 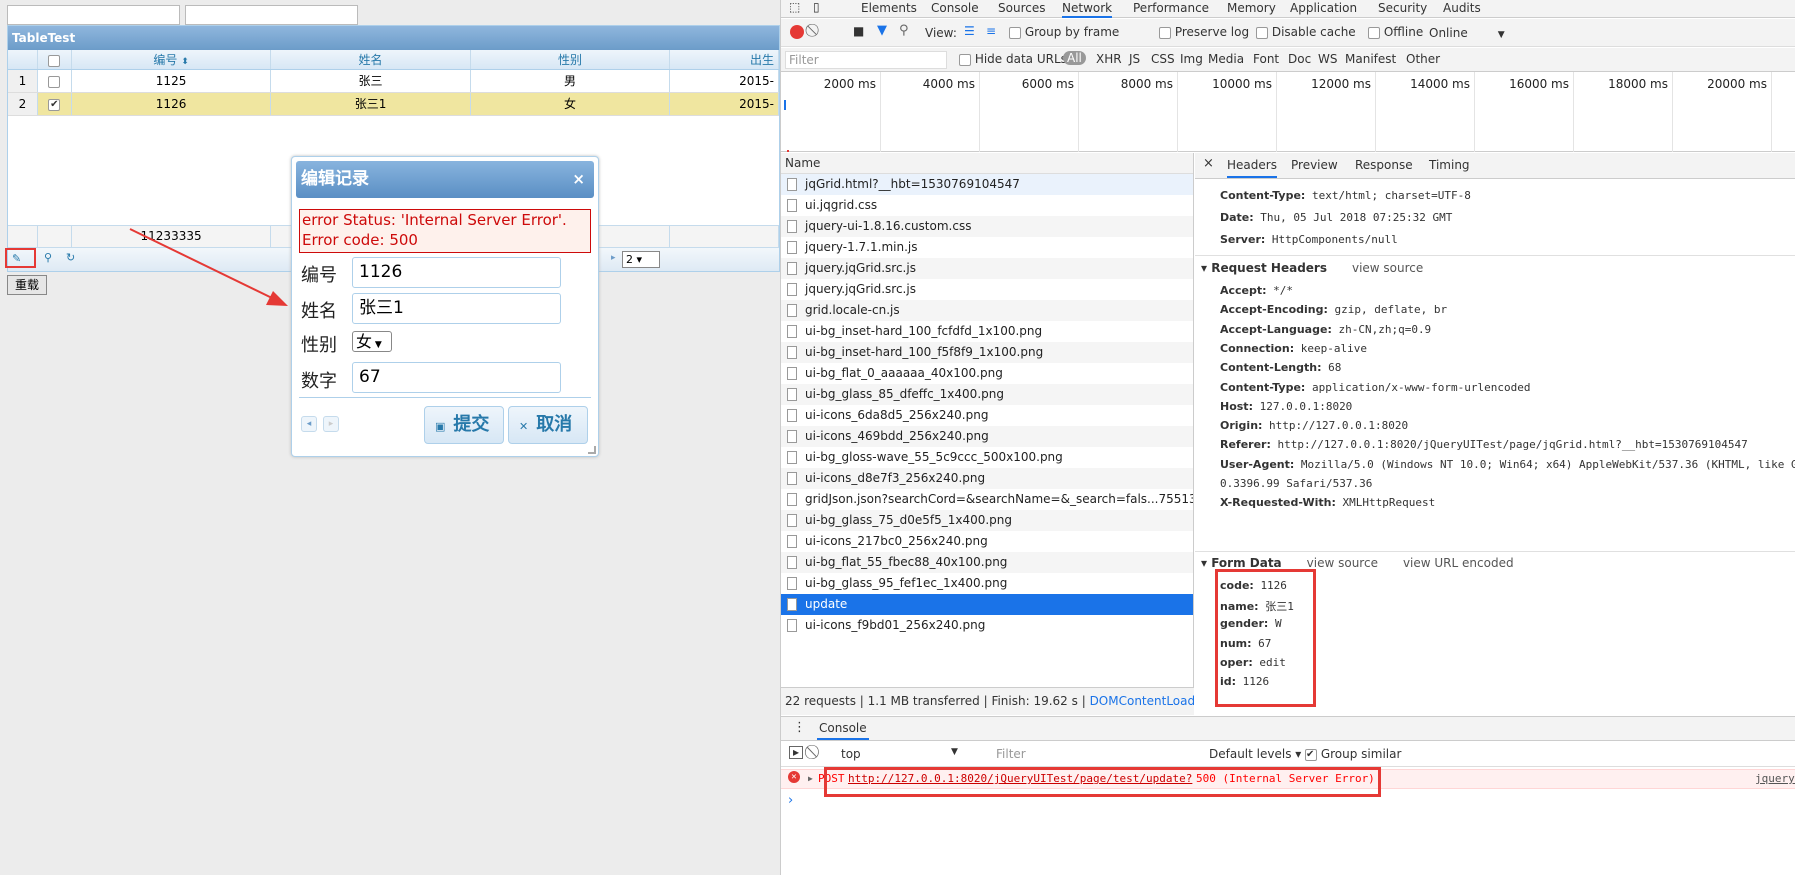 What do you see at coordinates (1423, 59) in the screenshot?
I see `type-other: Other` at bounding box center [1423, 59].